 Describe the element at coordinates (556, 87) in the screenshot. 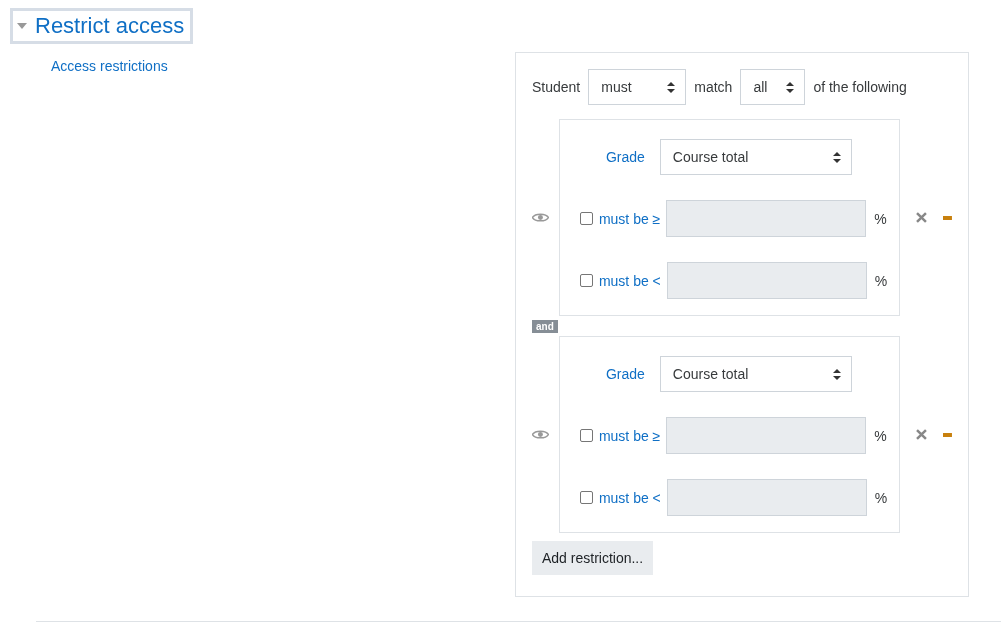

I see `match-text: Student` at that location.